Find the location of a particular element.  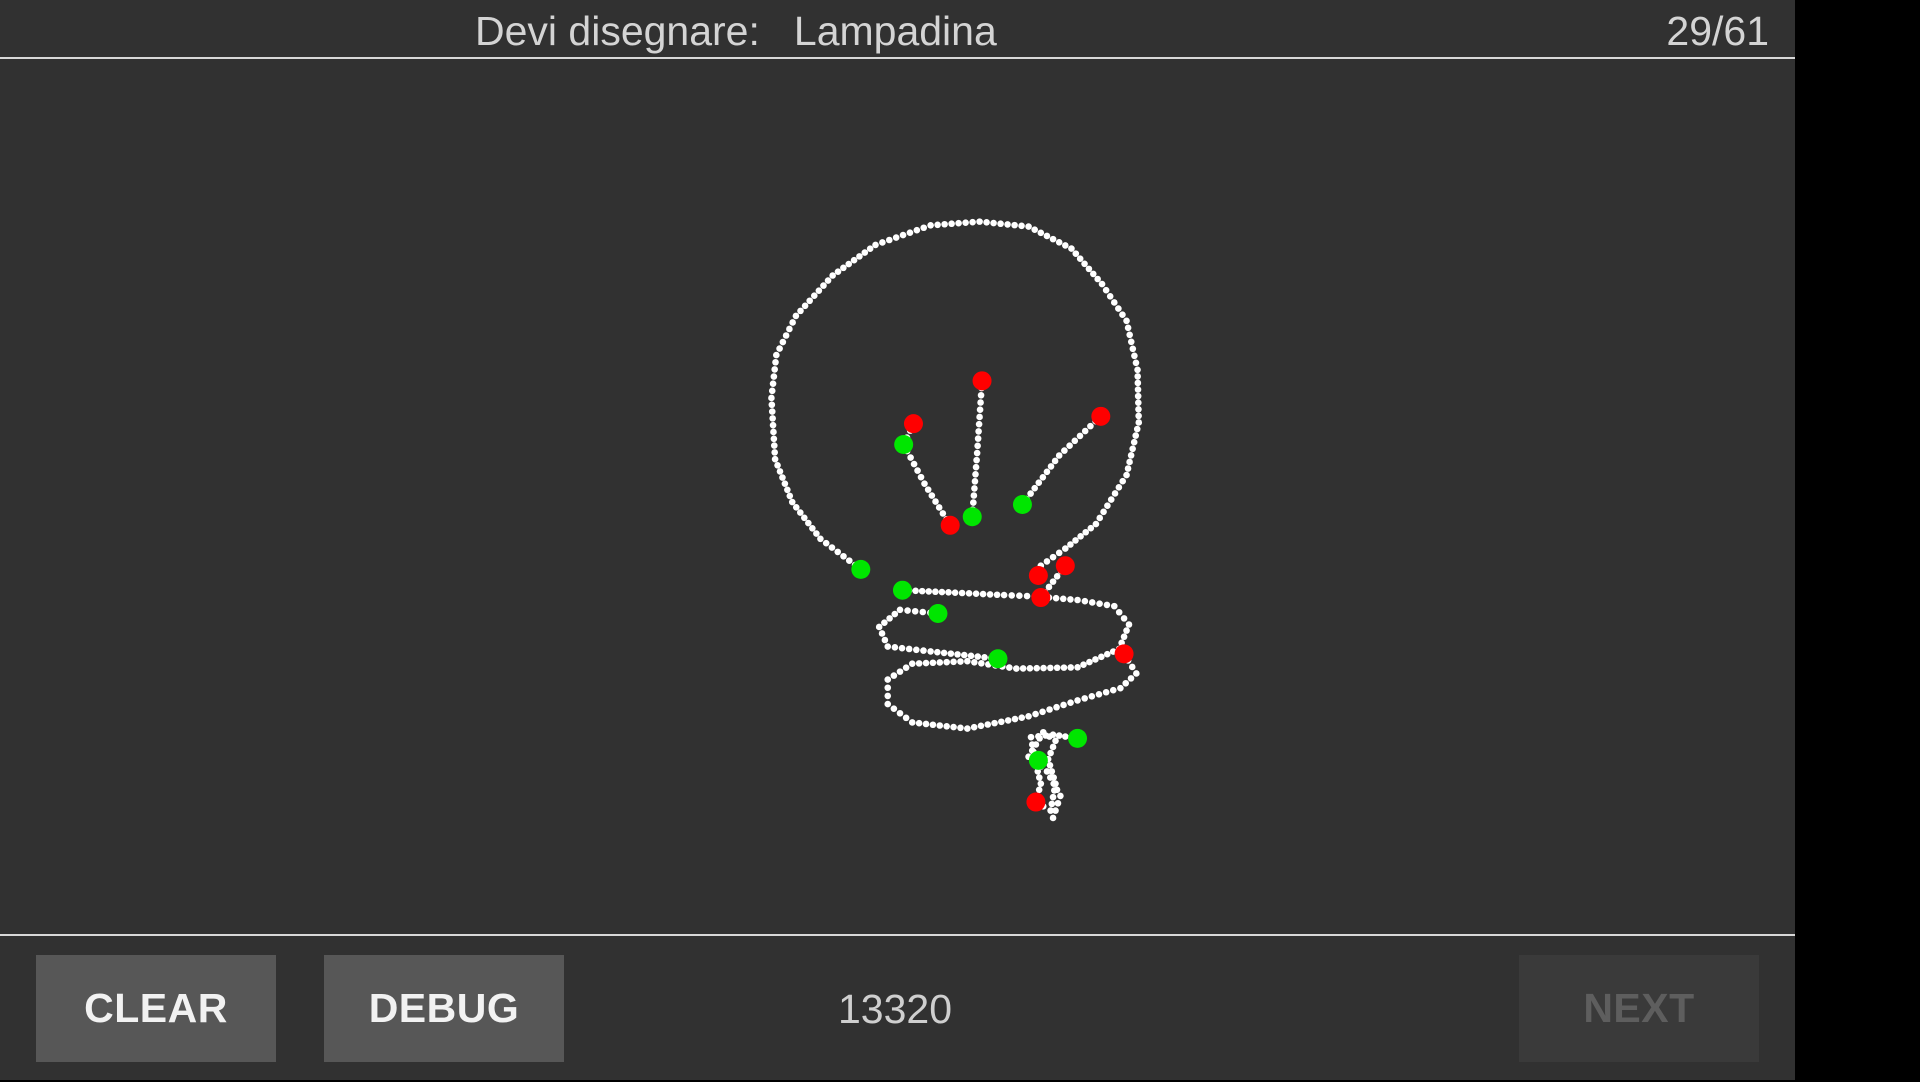

next-button: NEXT is located at coordinates (1639, 1008).